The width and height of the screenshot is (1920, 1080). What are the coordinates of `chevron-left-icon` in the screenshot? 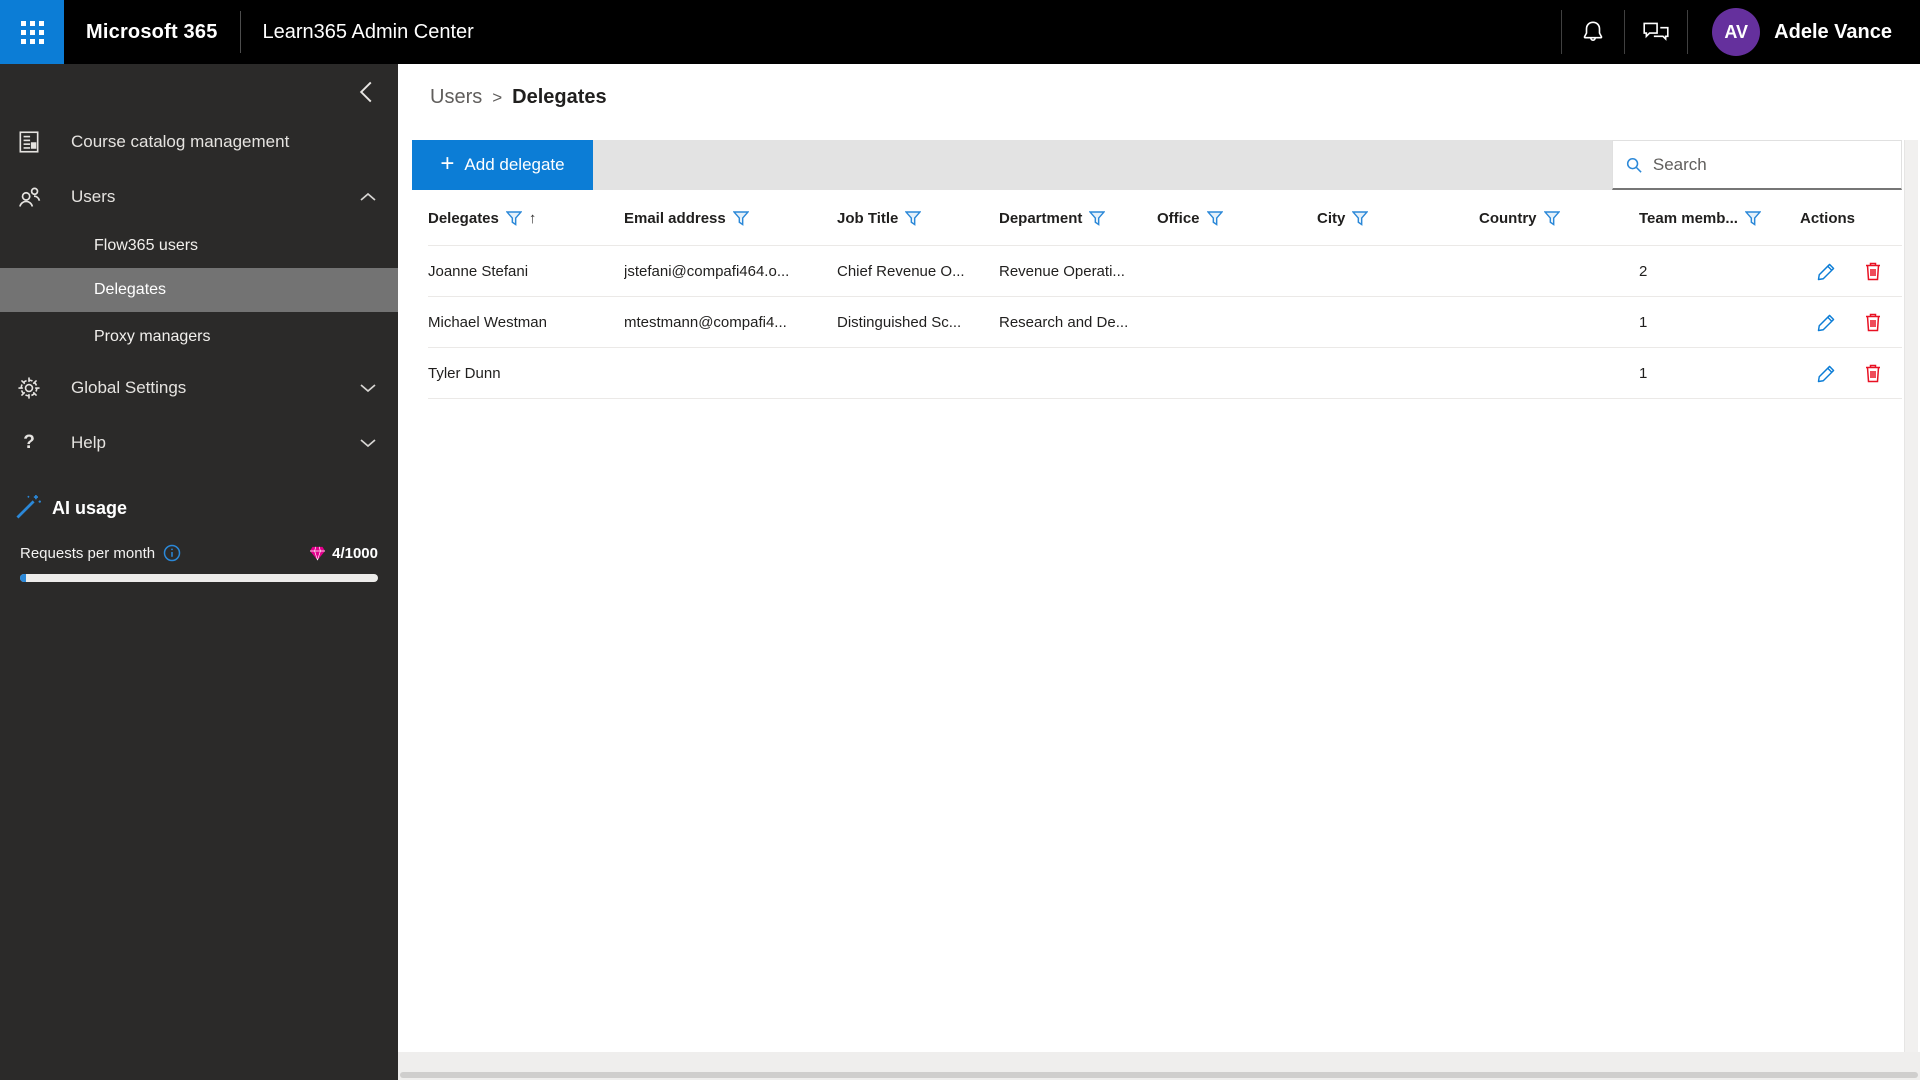 It's located at (365, 92).